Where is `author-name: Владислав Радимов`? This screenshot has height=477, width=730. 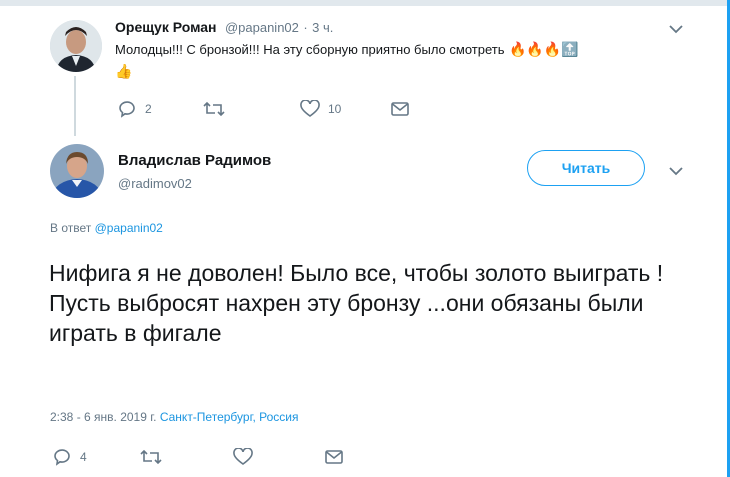
author-name: Владислав Радимов is located at coordinates (194, 160).